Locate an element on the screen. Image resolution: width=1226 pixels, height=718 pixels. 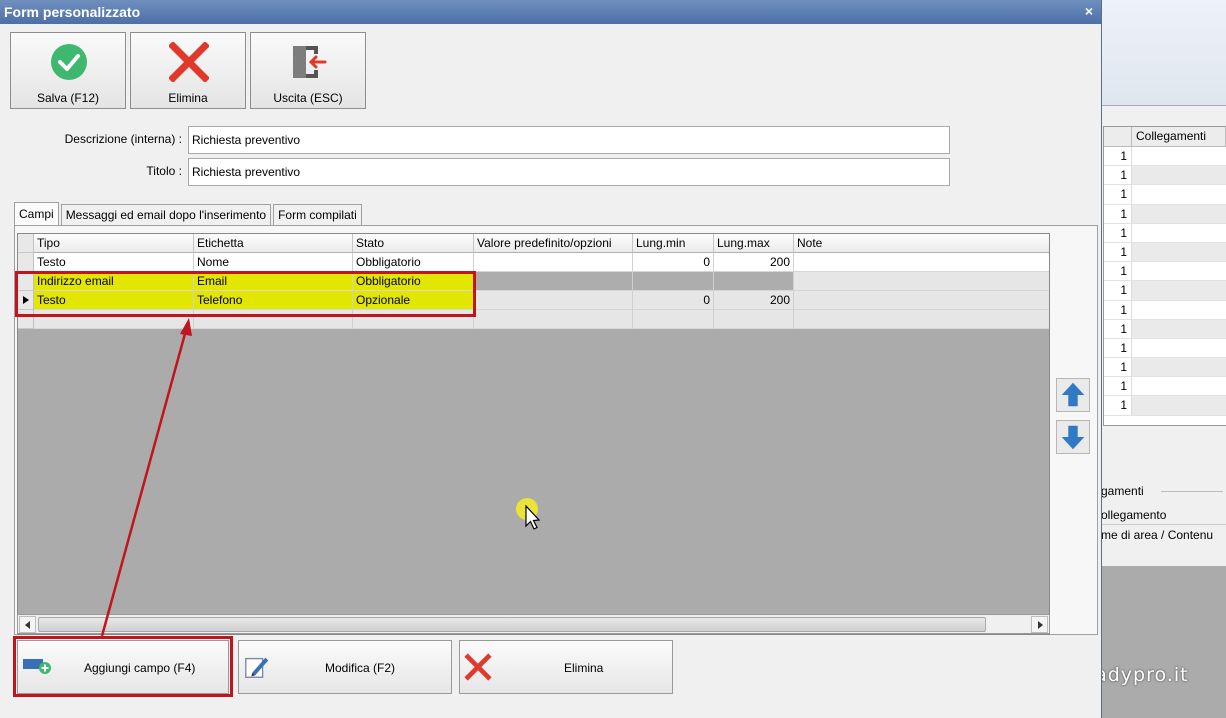
column-valore: Valore predefinito/opzioni is located at coordinates (553, 243).